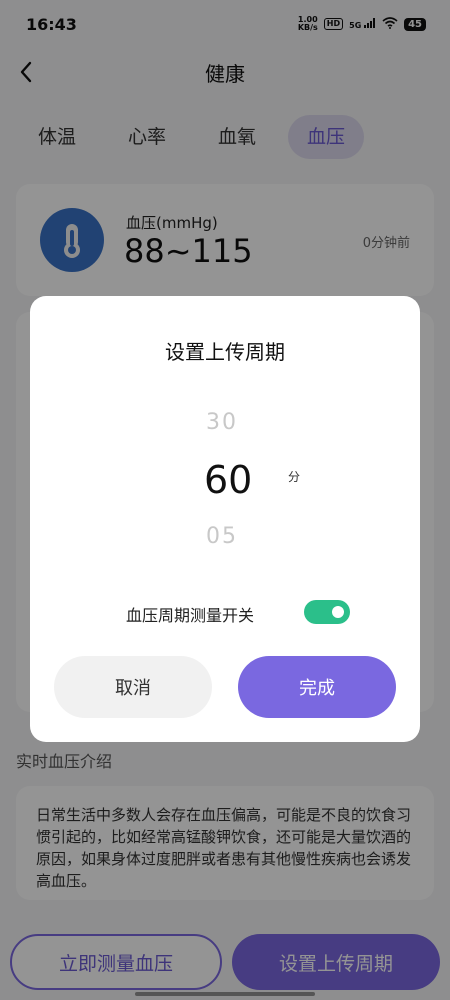  I want to click on cancel-button: 取消, so click(133, 687).